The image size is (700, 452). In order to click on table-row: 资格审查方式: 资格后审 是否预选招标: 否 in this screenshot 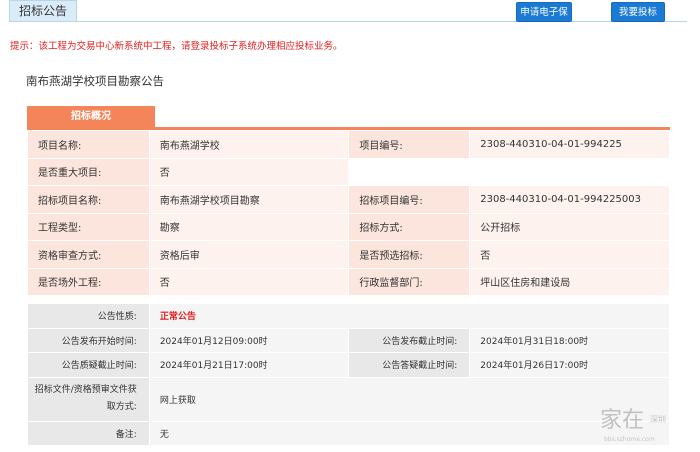, I will do `click(348, 254)`.